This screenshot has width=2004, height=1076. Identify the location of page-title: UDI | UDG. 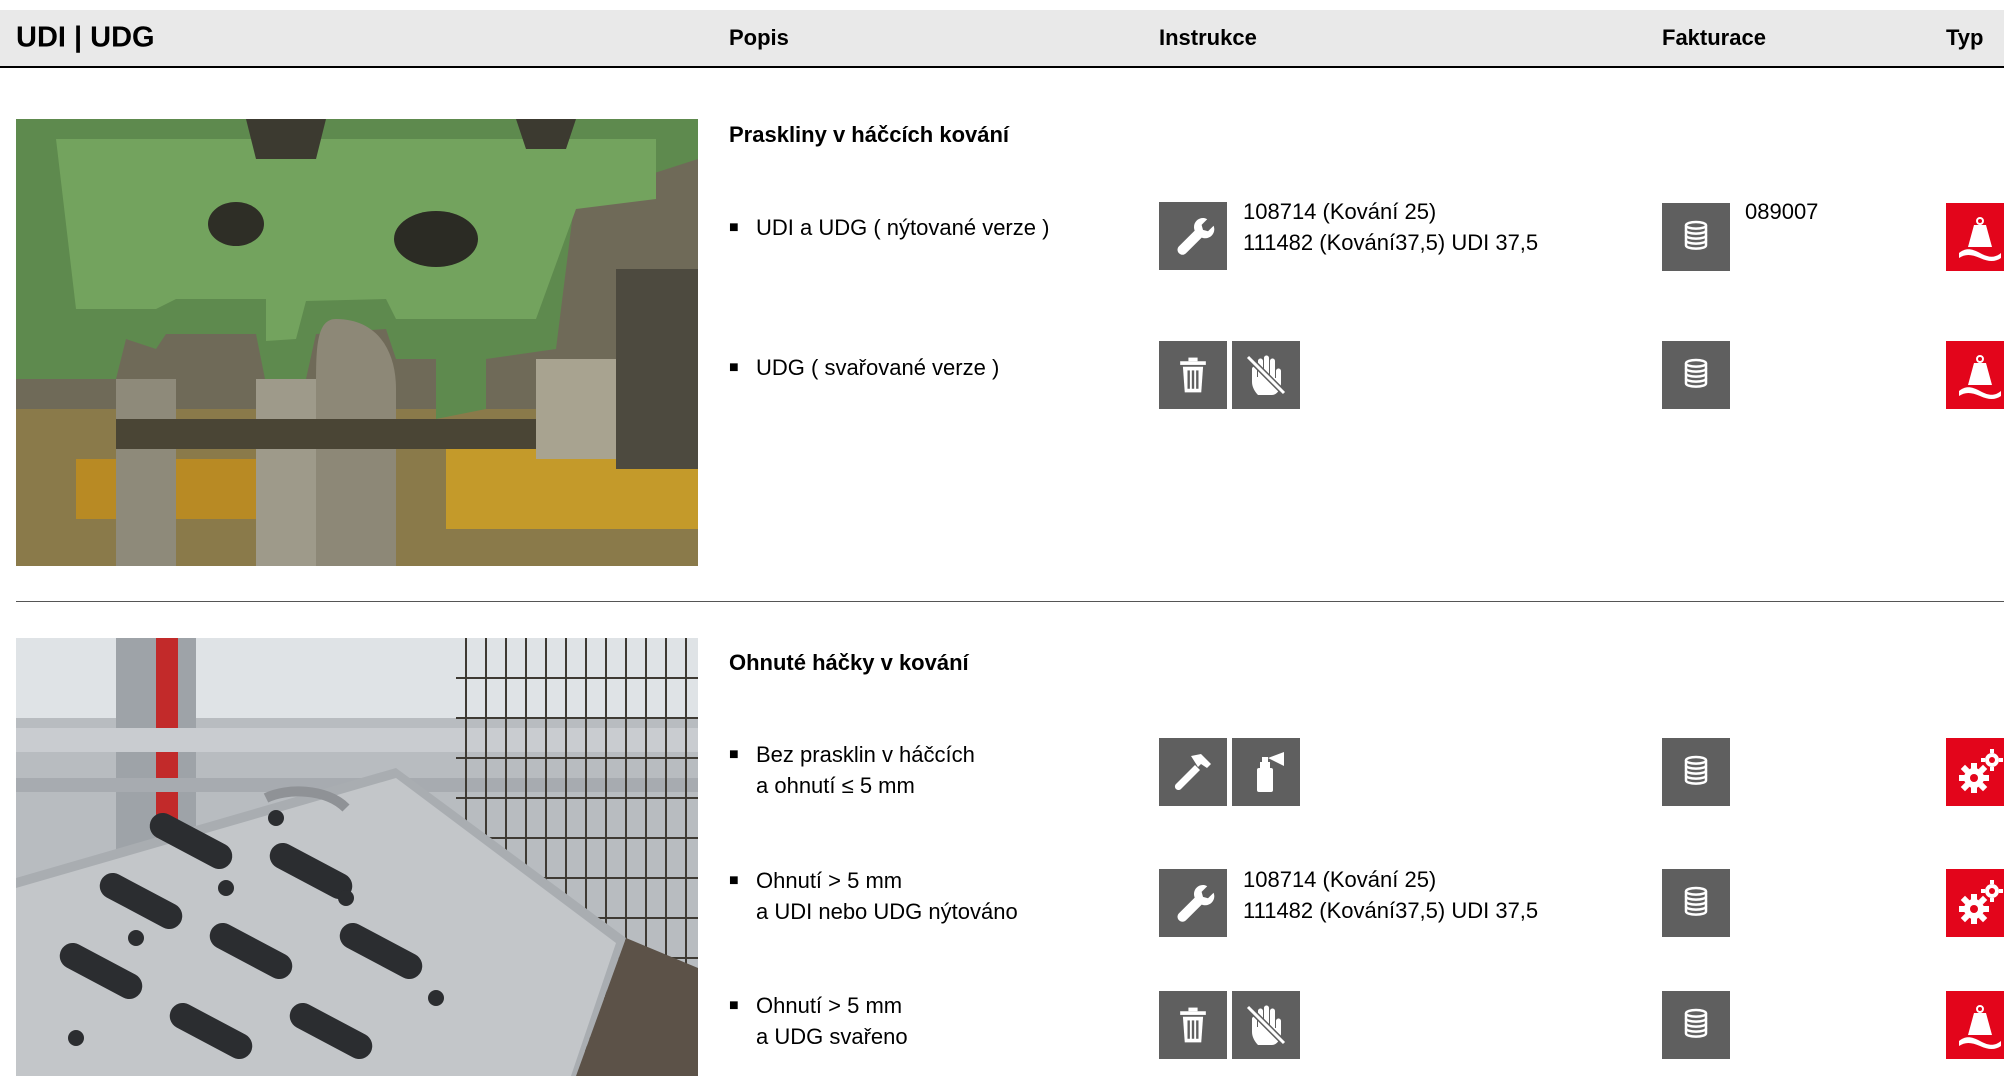
(85, 37).